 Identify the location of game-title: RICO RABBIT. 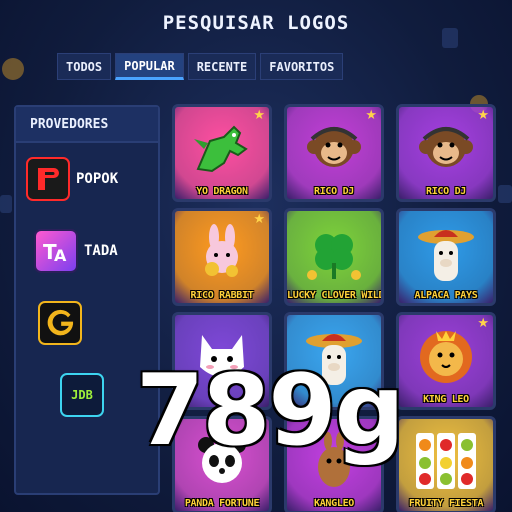
(222, 295).